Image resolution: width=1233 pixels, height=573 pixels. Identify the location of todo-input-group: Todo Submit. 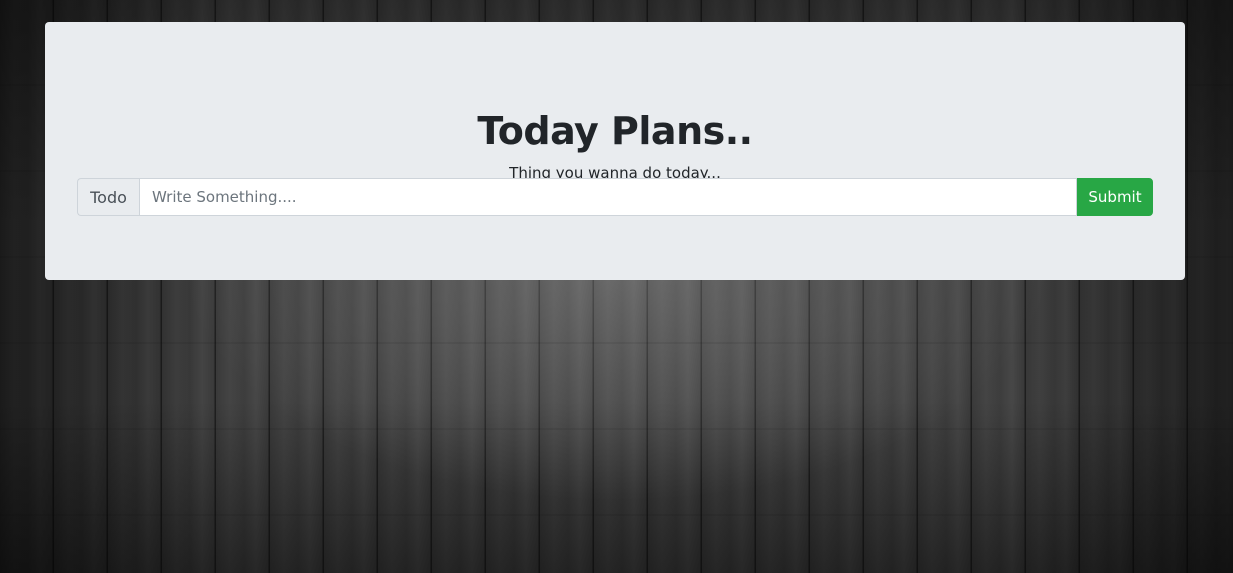
(615, 197).